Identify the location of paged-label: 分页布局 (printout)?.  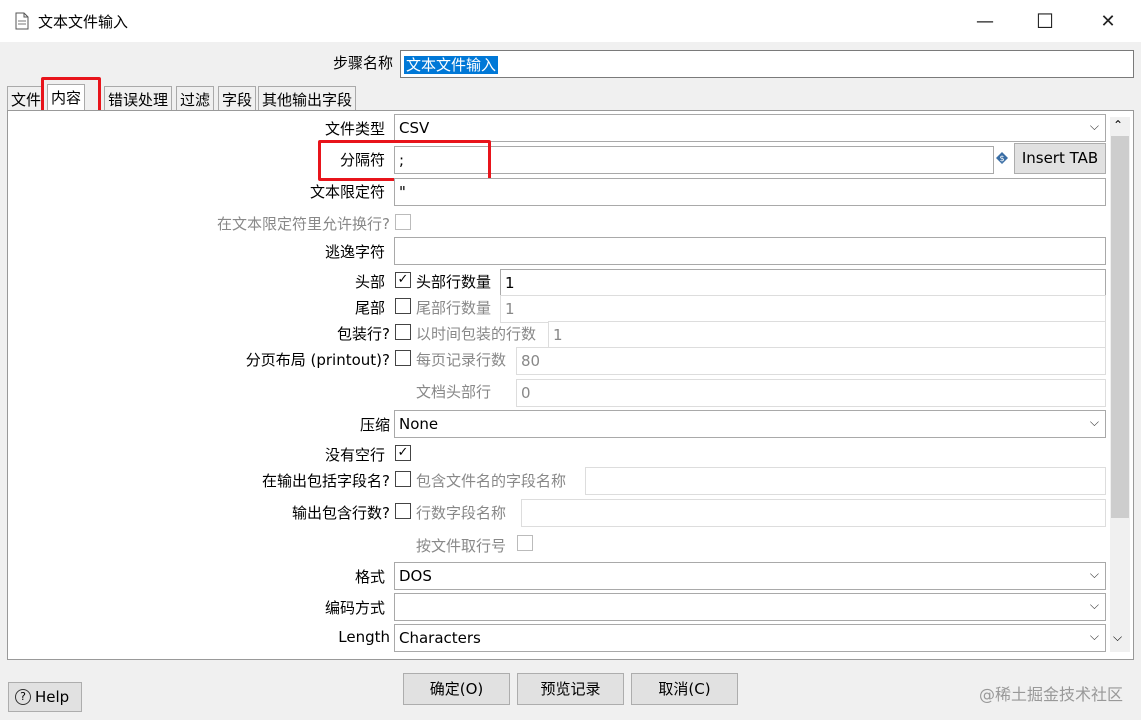
(317, 360).